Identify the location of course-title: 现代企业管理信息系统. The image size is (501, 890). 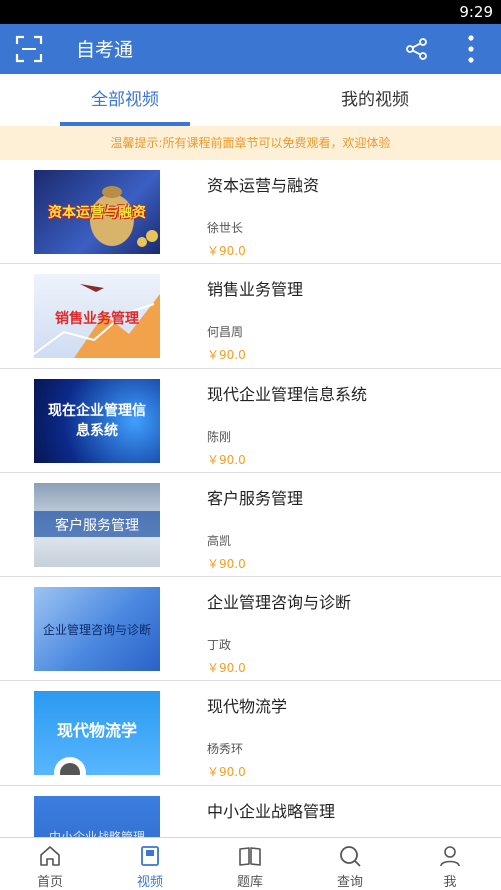
(287, 394).